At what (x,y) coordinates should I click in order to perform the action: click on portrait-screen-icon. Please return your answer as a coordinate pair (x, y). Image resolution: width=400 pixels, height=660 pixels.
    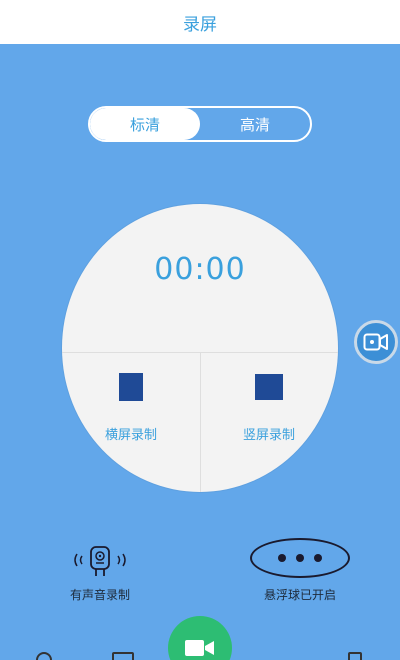
    Looking at the image, I should click on (269, 387).